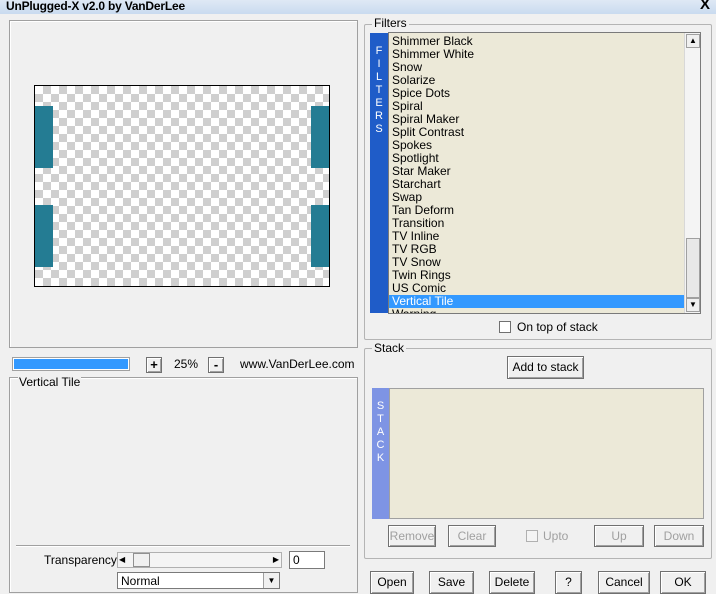  Describe the element at coordinates (692, 173) in the screenshot. I see `filter-list-scrollbar: ▲ ▼` at that location.